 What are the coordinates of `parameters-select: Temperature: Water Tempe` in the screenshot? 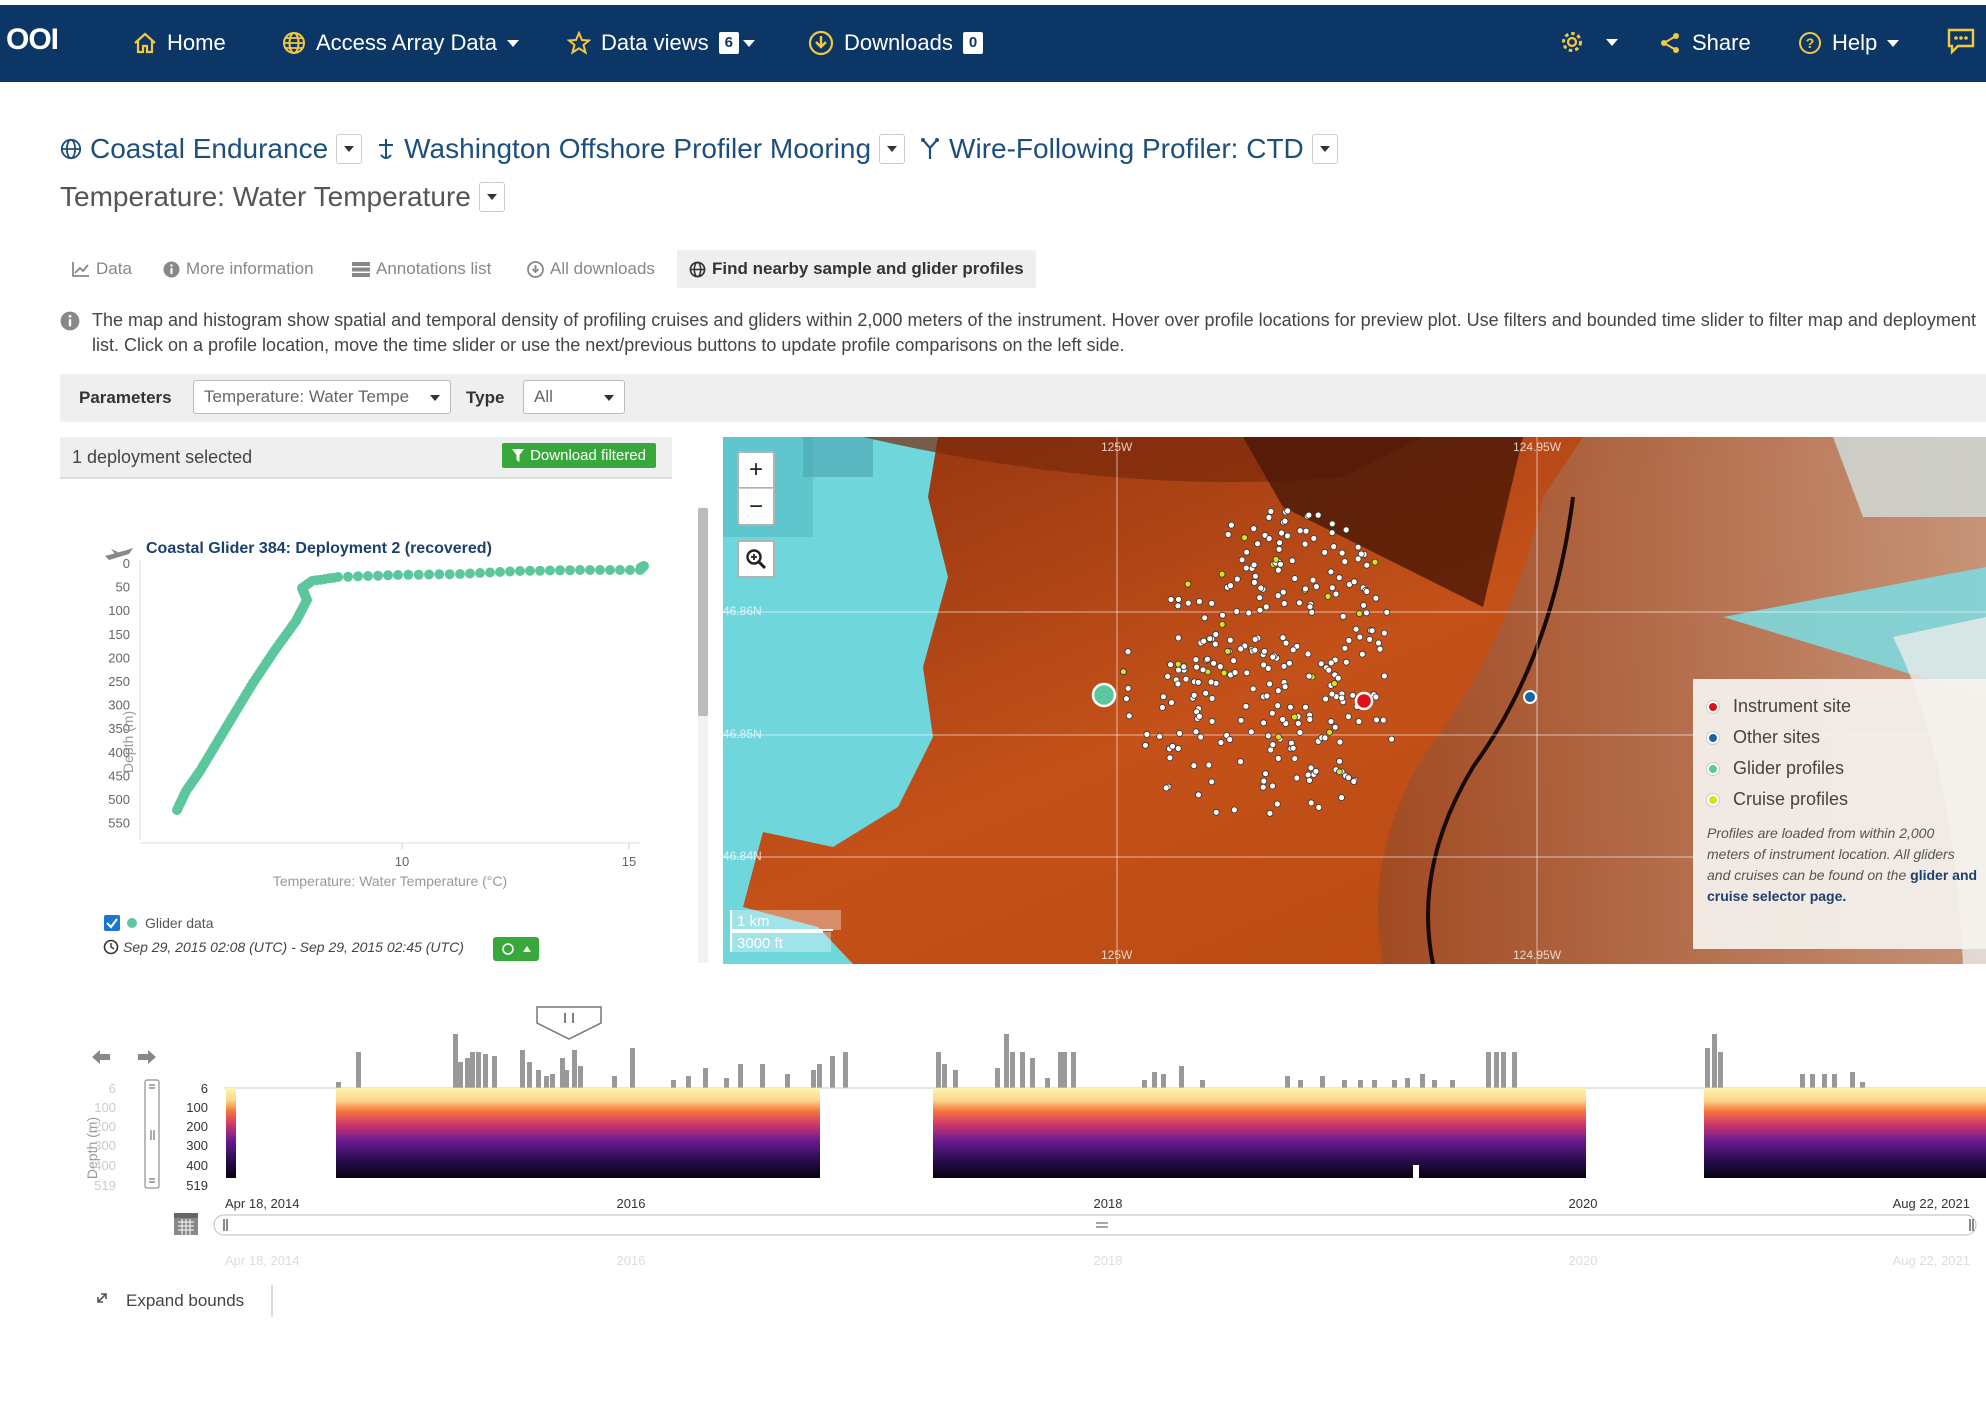 It's located at (322, 397).